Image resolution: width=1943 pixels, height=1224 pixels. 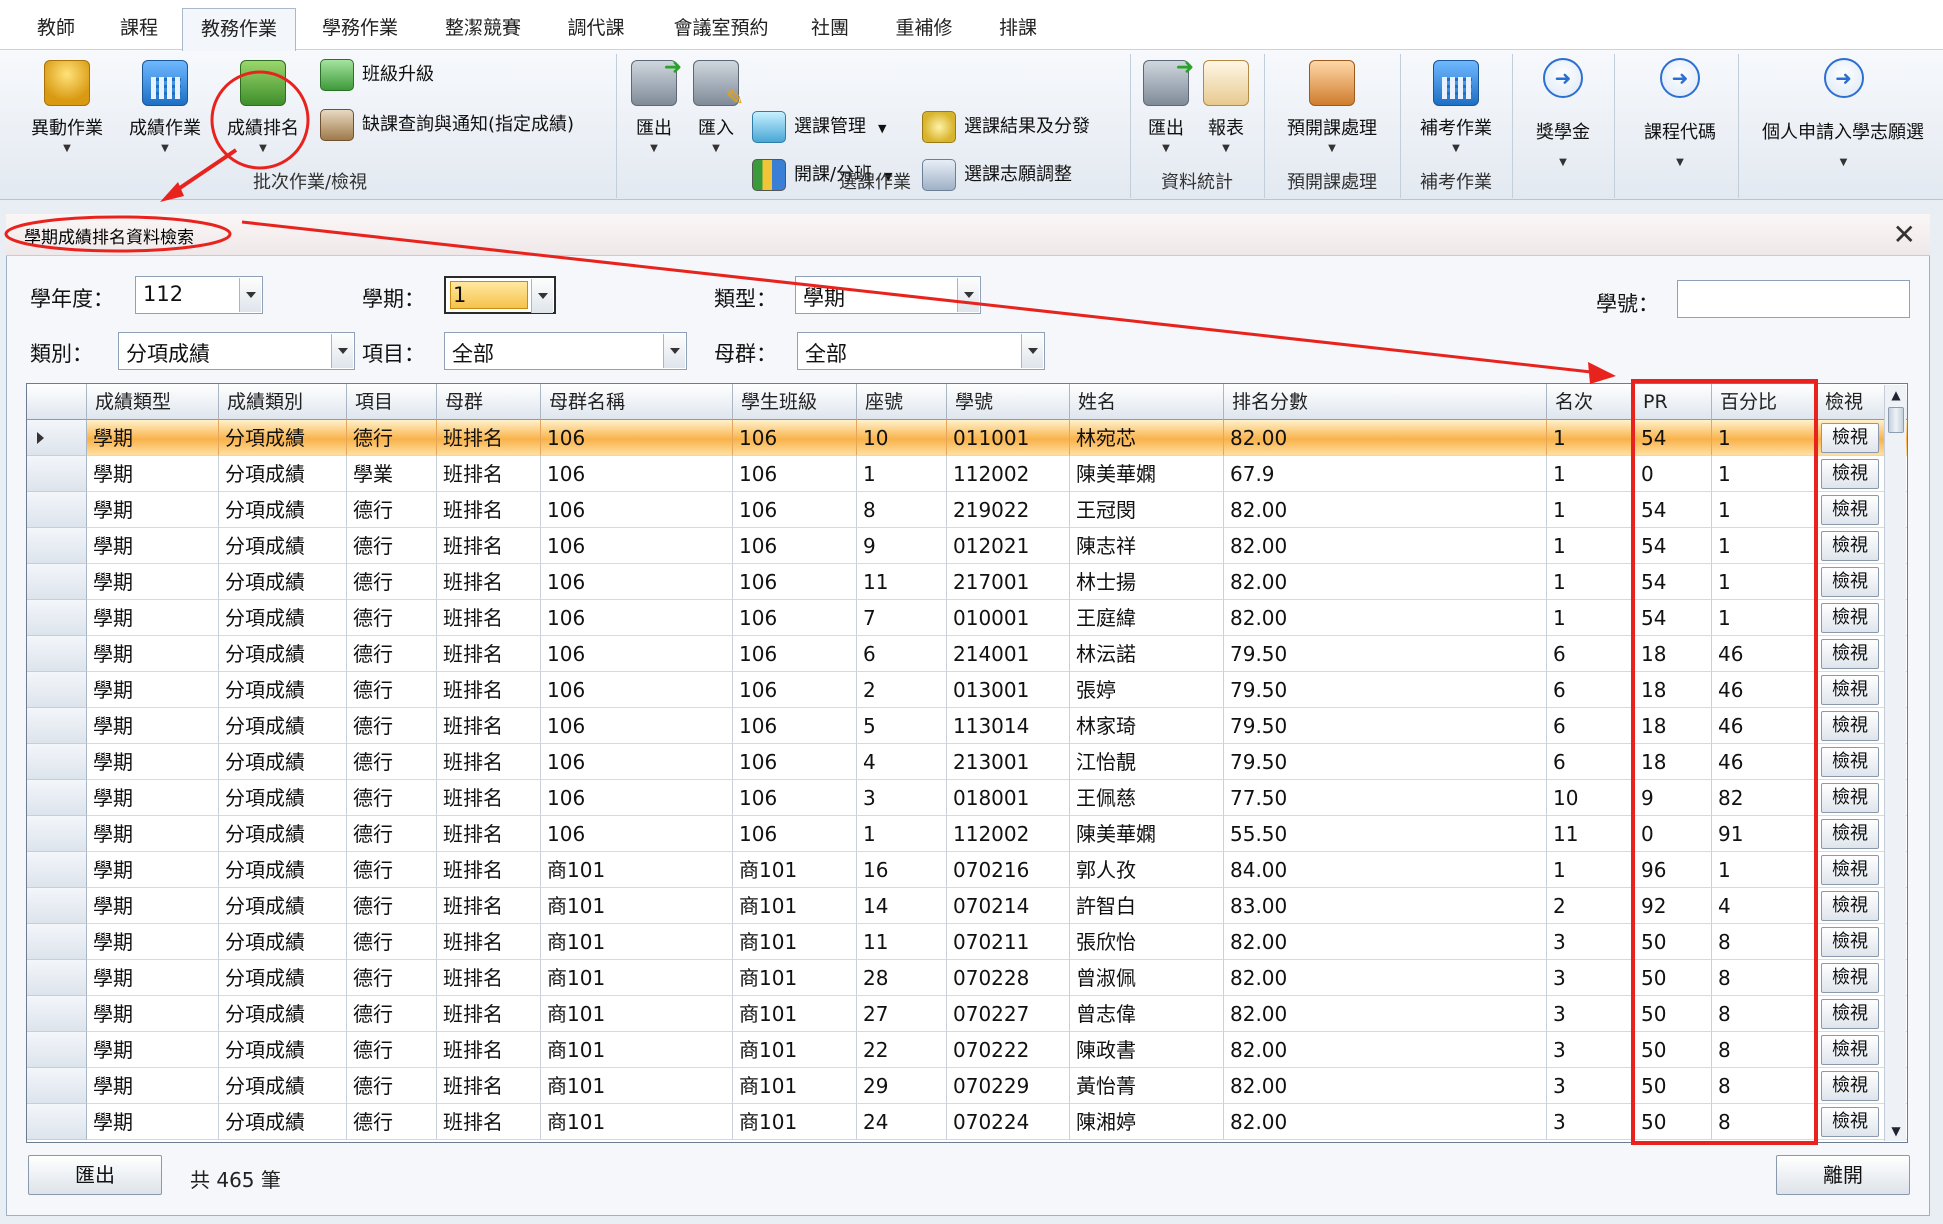 What do you see at coordinates (392, 402) in the screenshot?
I see `column-header-item: 項目` at bounding box center [392, 402].